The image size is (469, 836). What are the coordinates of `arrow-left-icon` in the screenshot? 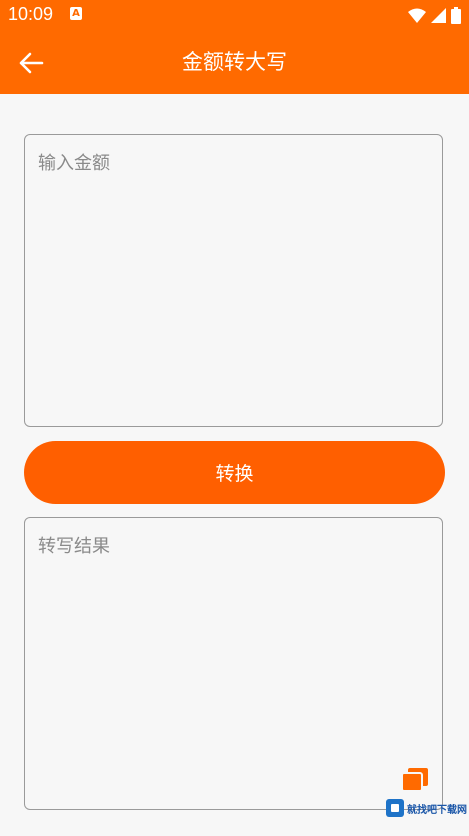 It's located at (31, 63).